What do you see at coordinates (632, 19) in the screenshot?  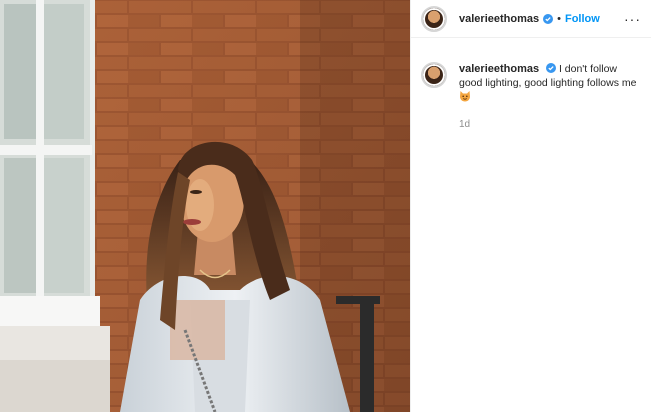 I see `more-options-icon: ···` at bounding box center [632, 19].